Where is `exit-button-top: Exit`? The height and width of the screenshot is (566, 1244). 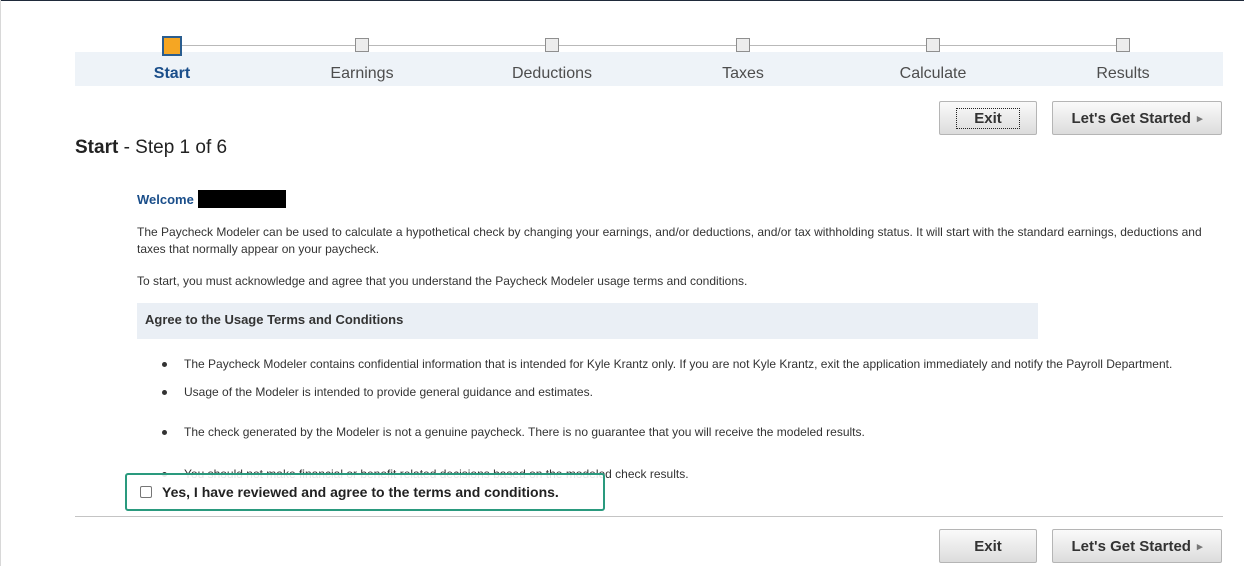 exit-button-top: Exit is located at coordinates (988, 118).